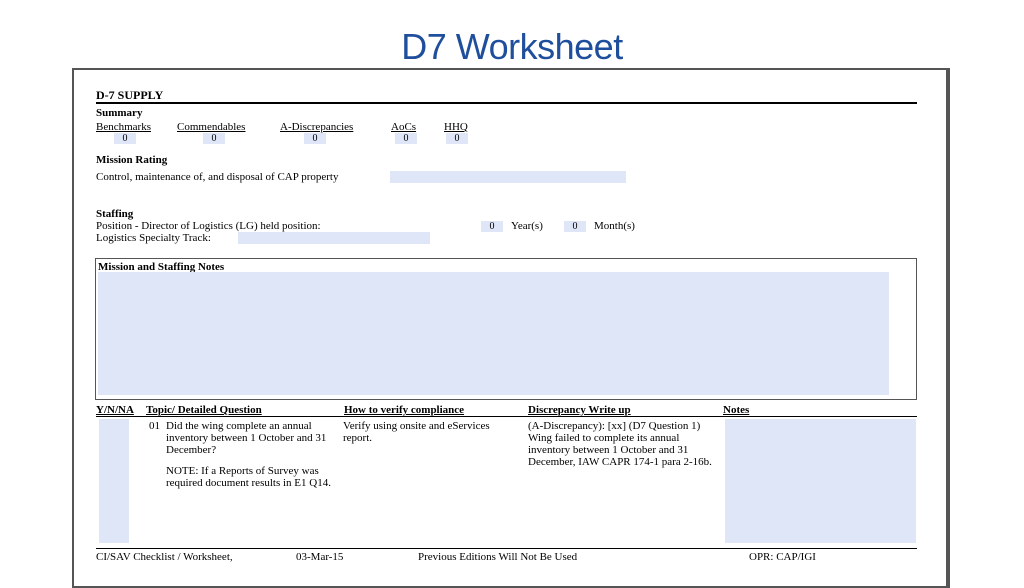 This screenshot has width=1024, height=588. Describe the element at coordinates (214, 138) in the screenshot. I see `summary-value-commendables: 0` at that location.